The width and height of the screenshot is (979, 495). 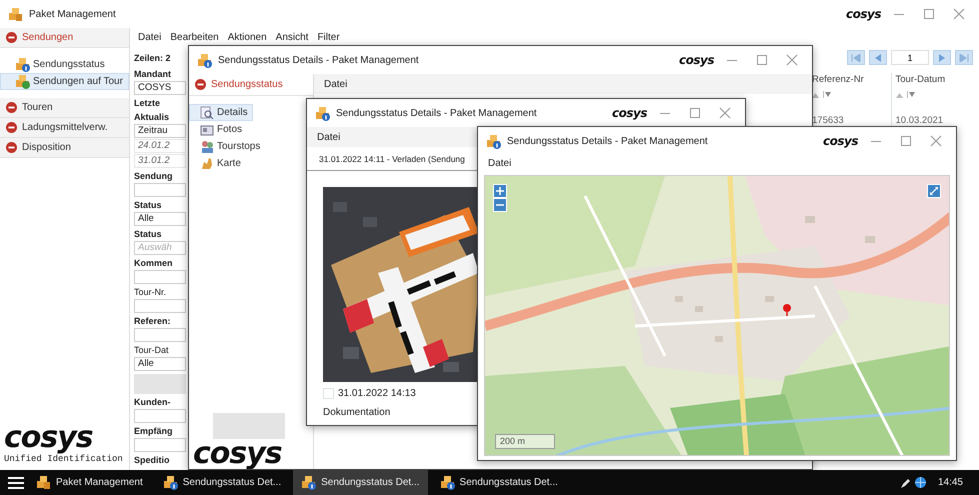 What do you see at coordinates (292, 37) in the screenshot?
I see `menu-item: Ansicht` at bounding box center [292, 37].